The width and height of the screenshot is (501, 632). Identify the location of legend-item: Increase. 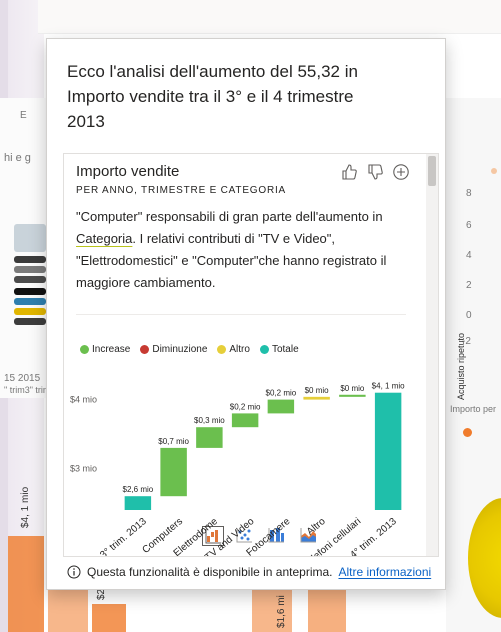
(105, 349).